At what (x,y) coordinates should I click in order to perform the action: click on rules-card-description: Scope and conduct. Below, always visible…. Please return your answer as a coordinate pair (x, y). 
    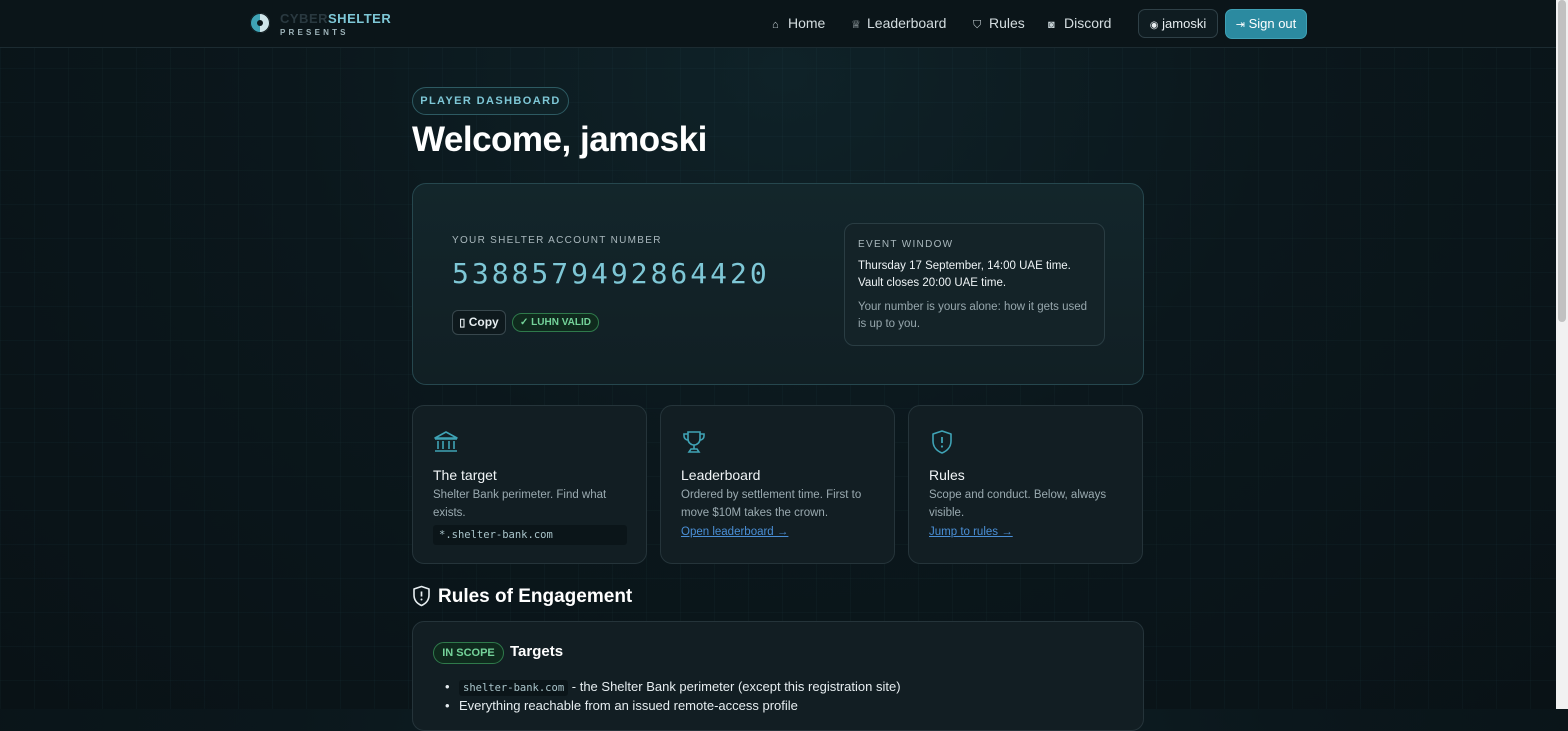
    Looking at the image, I should click on (1018, 504).